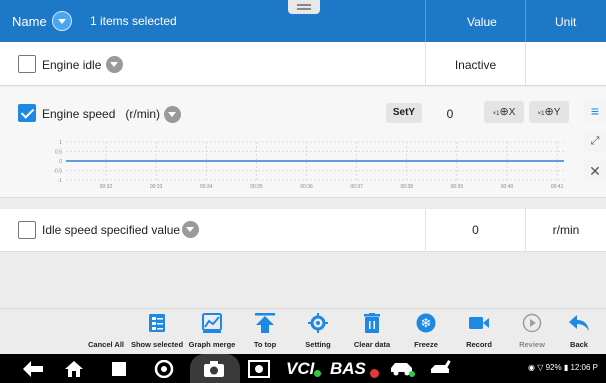  I want to click on name-column-header: Name, so click(29, 21).